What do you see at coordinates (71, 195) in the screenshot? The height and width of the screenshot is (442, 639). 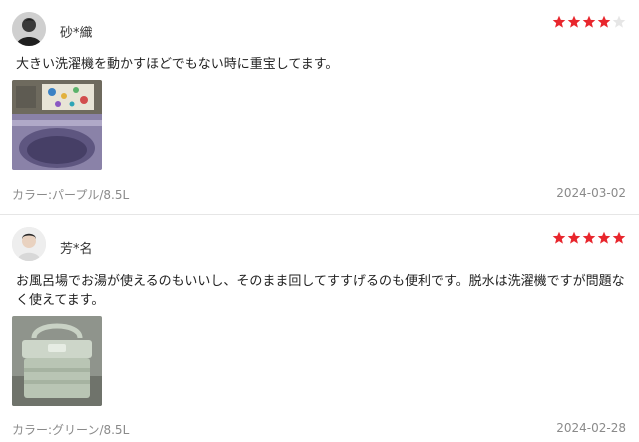 I see `variant-label: カラー:パープル/8.5L` at bounding box center [71, 195].